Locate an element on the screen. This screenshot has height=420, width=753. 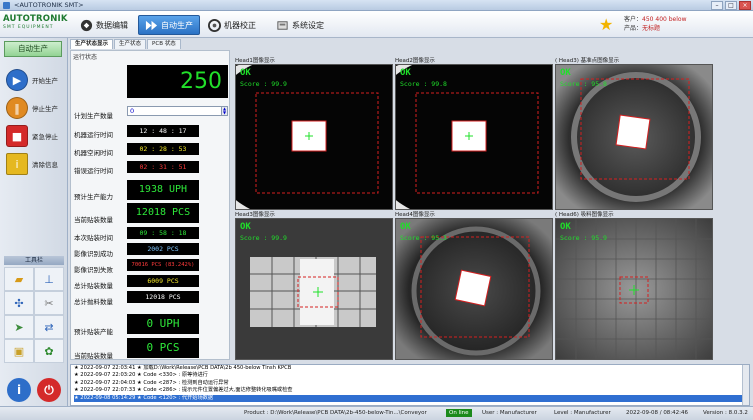
idle-time-label: 机器空闲时间 is located at coordinates (93, 153).